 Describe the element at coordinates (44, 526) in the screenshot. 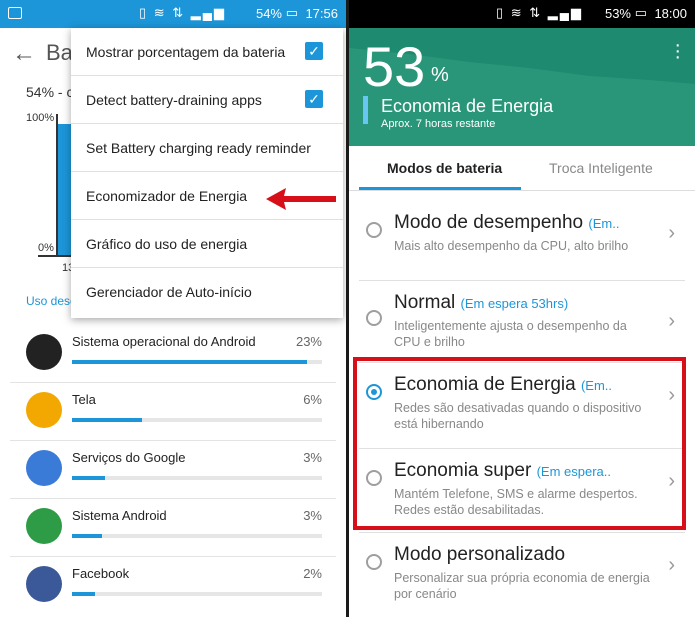

I see `android-system-icon` at that location.